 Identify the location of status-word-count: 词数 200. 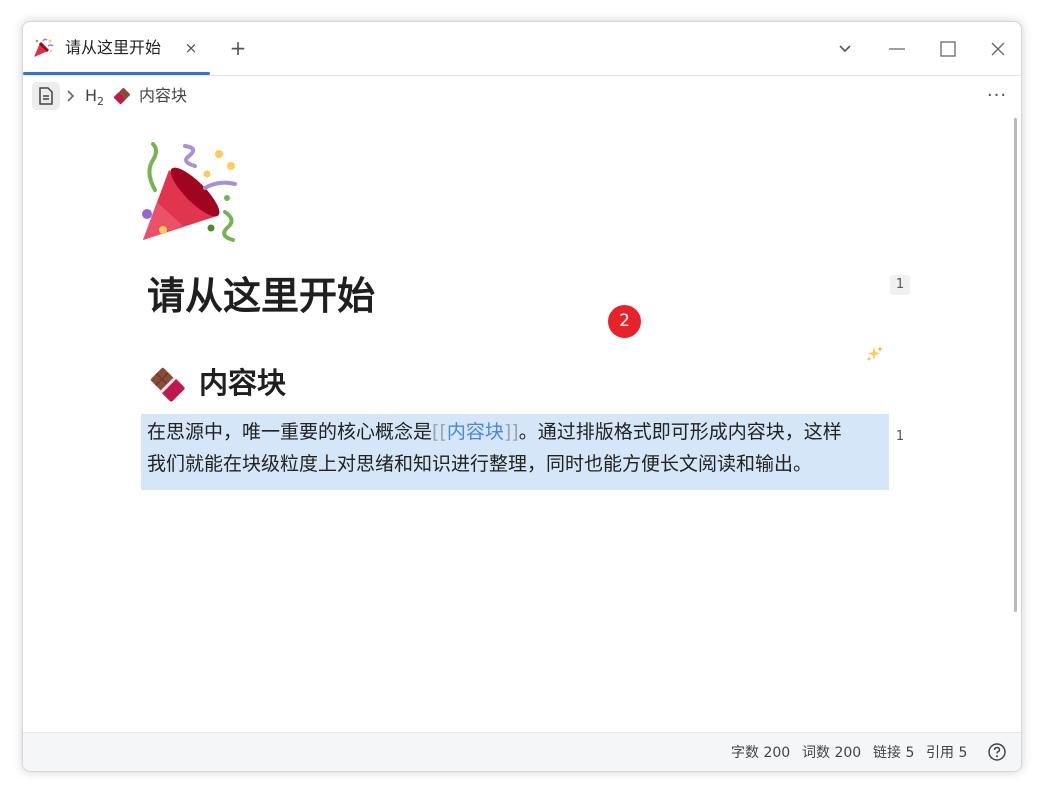
(832, 753).